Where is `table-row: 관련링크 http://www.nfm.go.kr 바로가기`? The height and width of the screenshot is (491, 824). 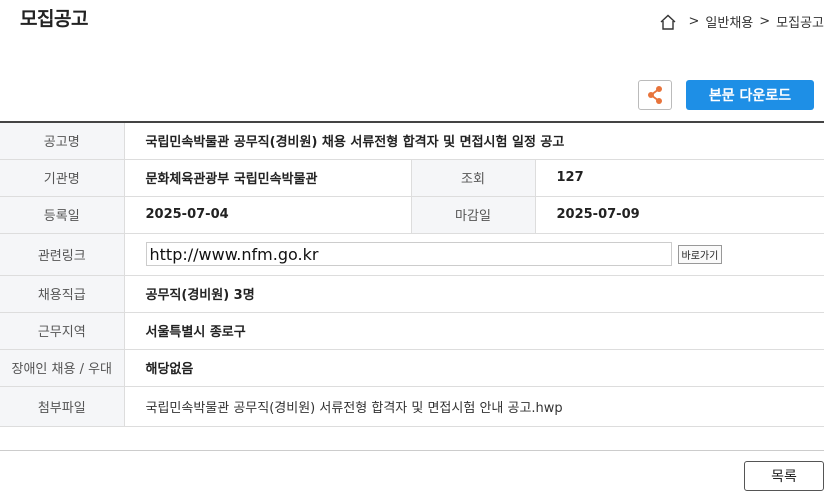 table-row: 관련링크 http://www.nfm.go.kr 바로가기 is located at coordinates (412, 254).